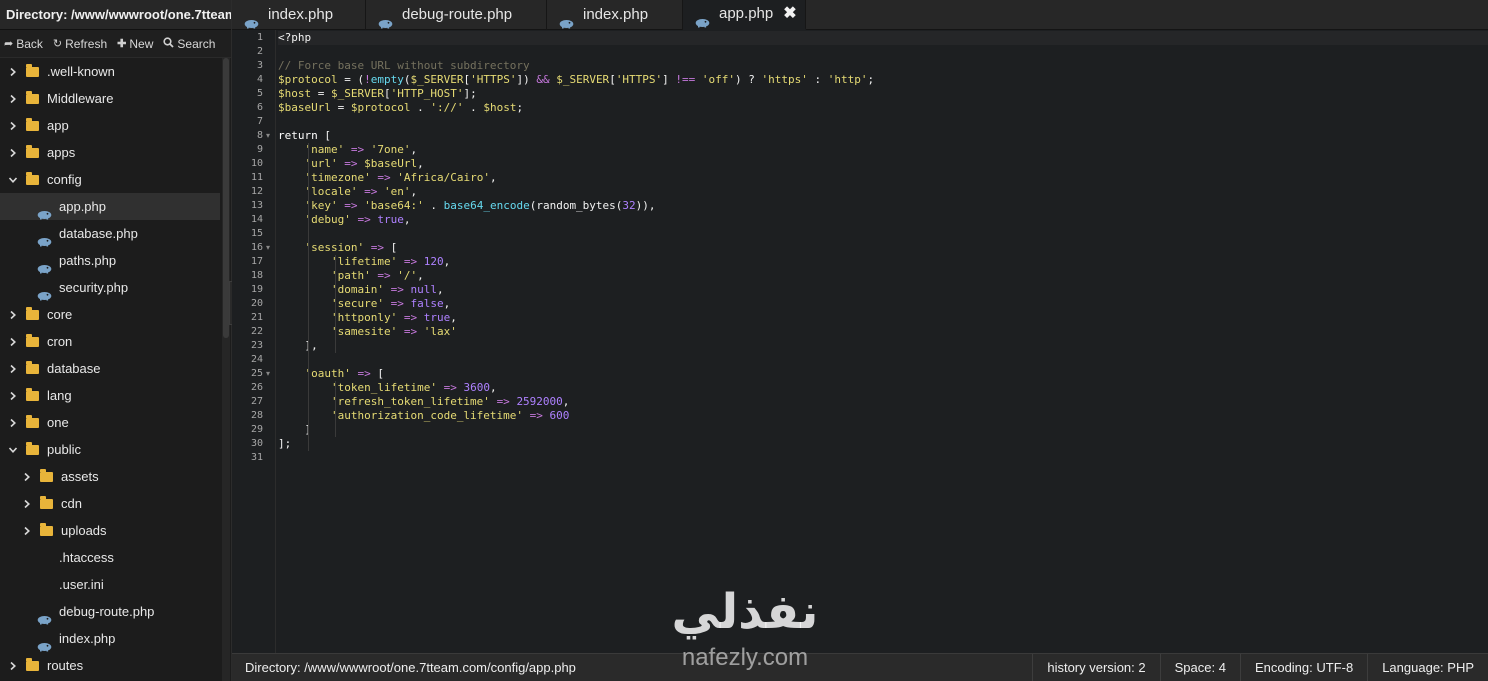 The width and height of the screenshot is (1488, 681). What do you see at coordinates (110, 530) in the screenshot?
I see `tree-folder-uploads: uploads` at bounding box center [110, 530].